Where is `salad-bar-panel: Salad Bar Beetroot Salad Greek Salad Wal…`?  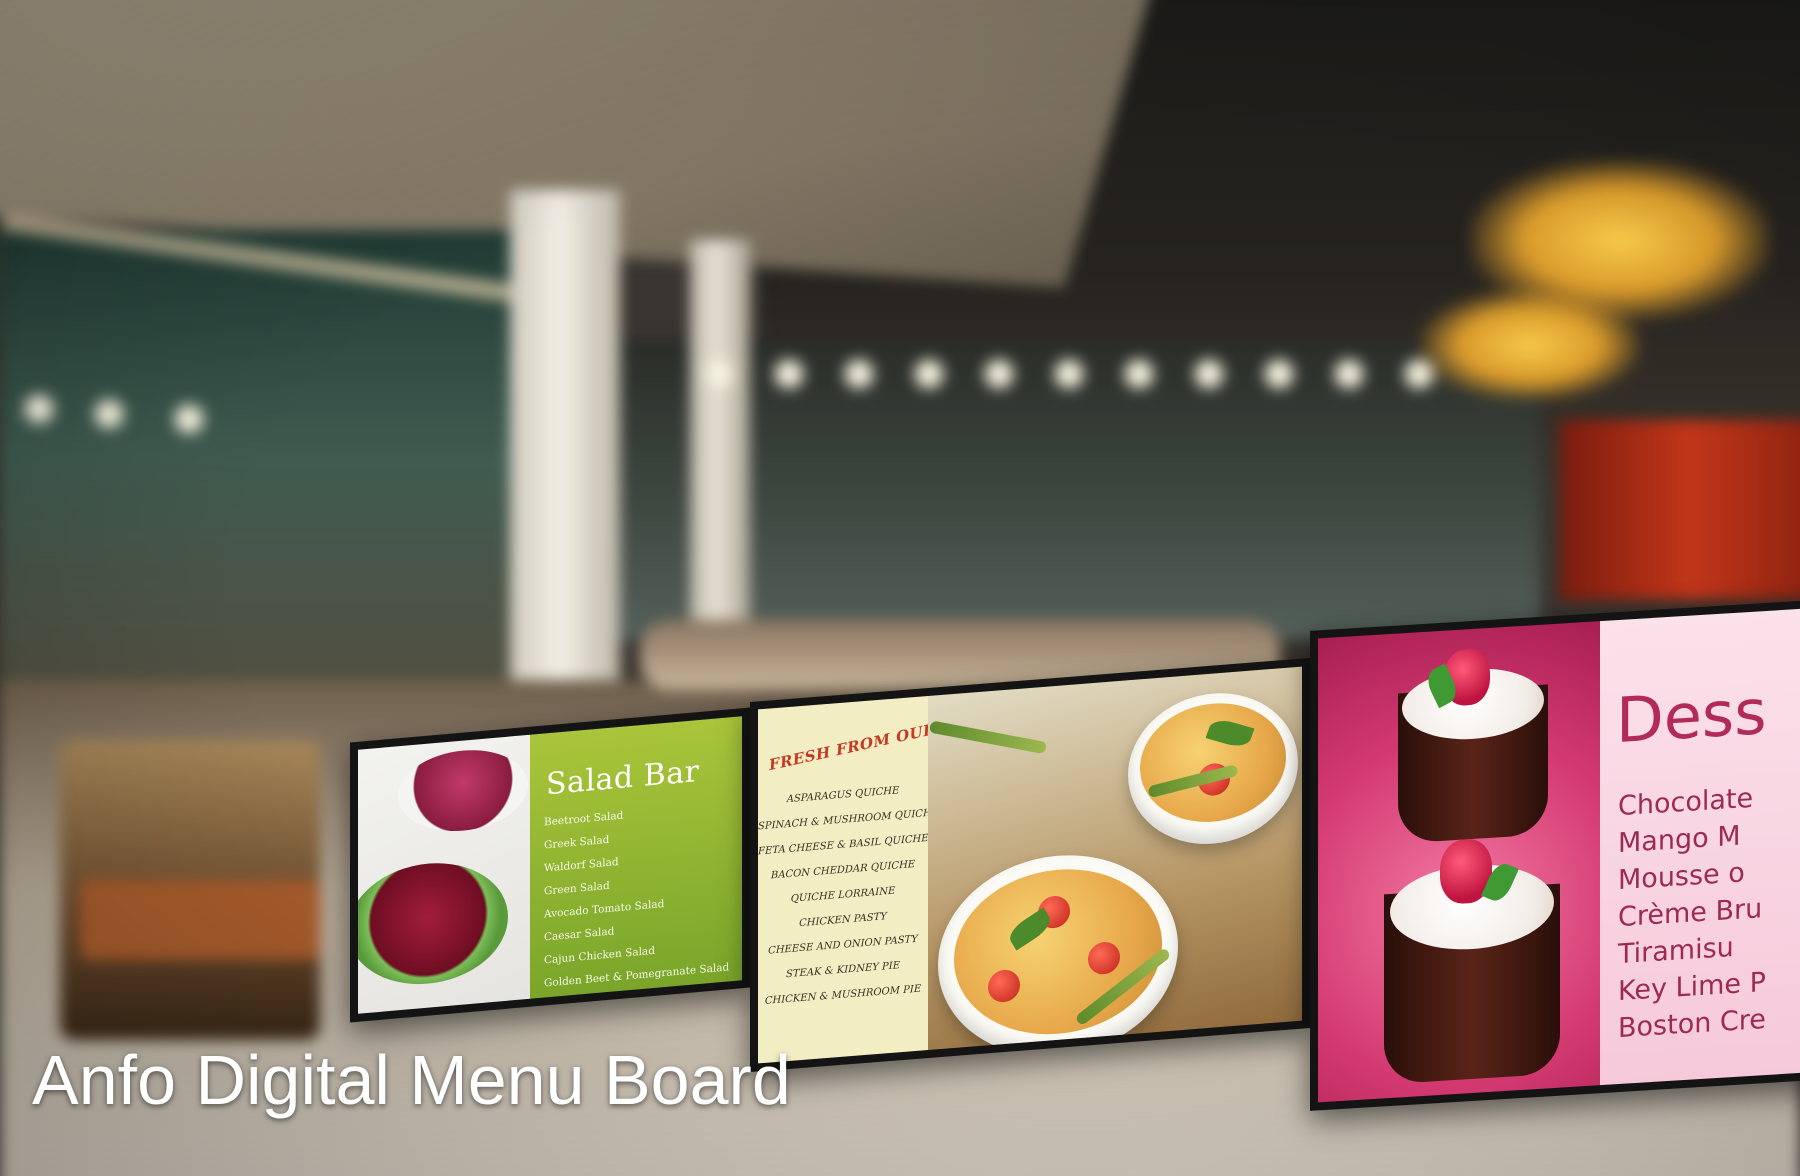
salad-bar-panel: Salad Bar Beetroot Salad Greek Salad Wal… is located at coordinates (636, 857).